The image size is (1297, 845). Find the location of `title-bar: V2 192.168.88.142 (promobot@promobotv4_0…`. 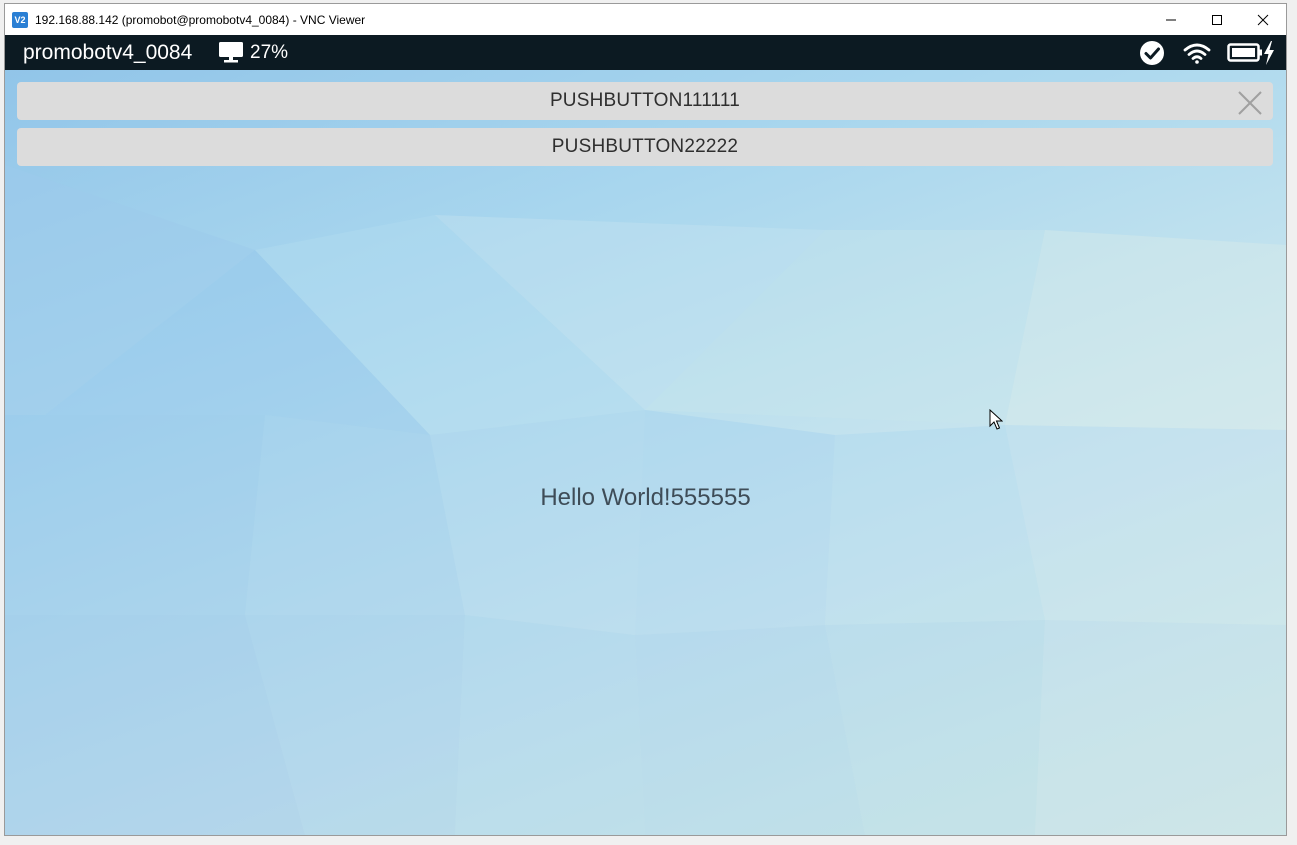

title-bar: V2 192.168.88.142 (promobot@promobotv4_0… is located at coordinates (645, 19).